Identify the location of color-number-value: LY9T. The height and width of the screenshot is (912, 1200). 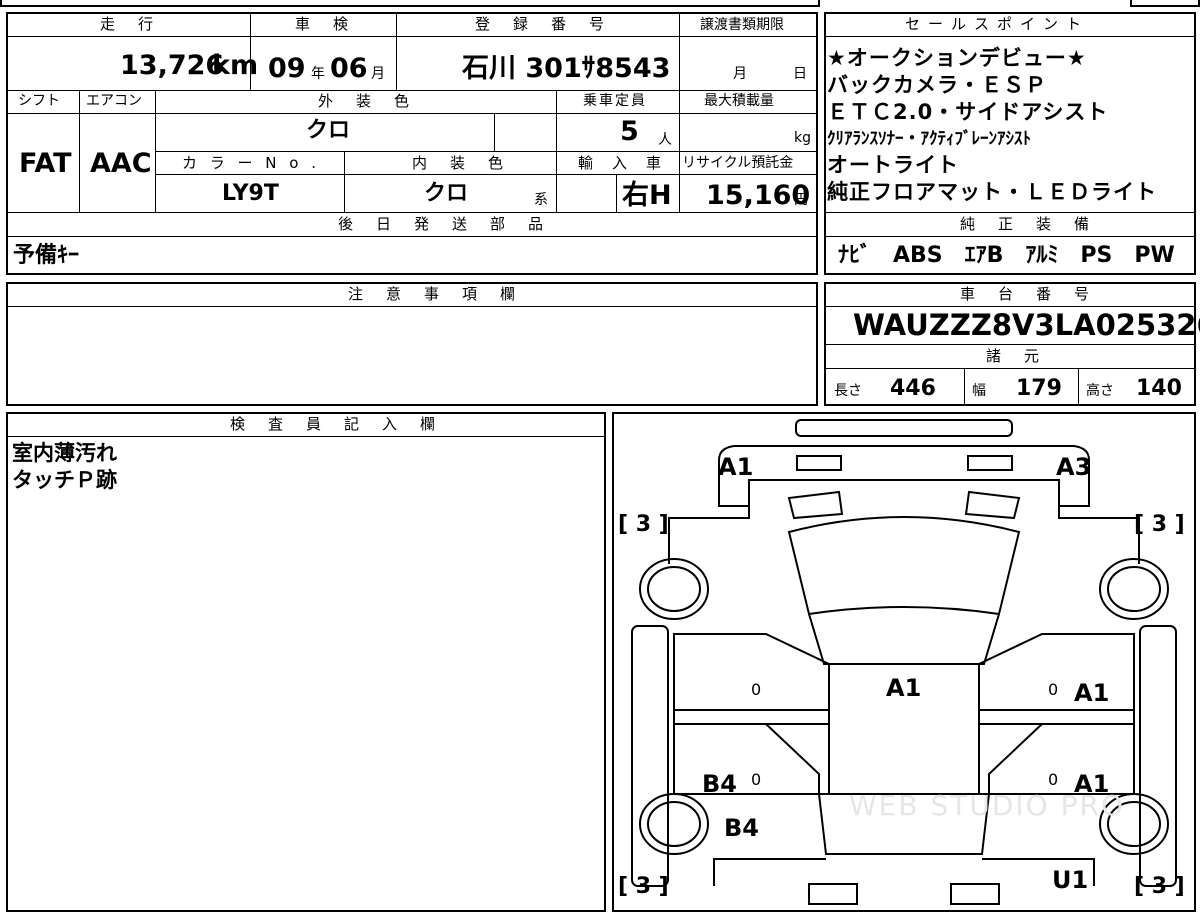
(250, 193).